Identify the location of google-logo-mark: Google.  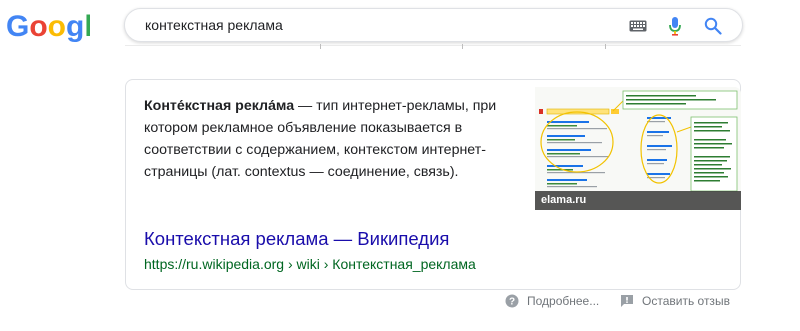
(48, 26).